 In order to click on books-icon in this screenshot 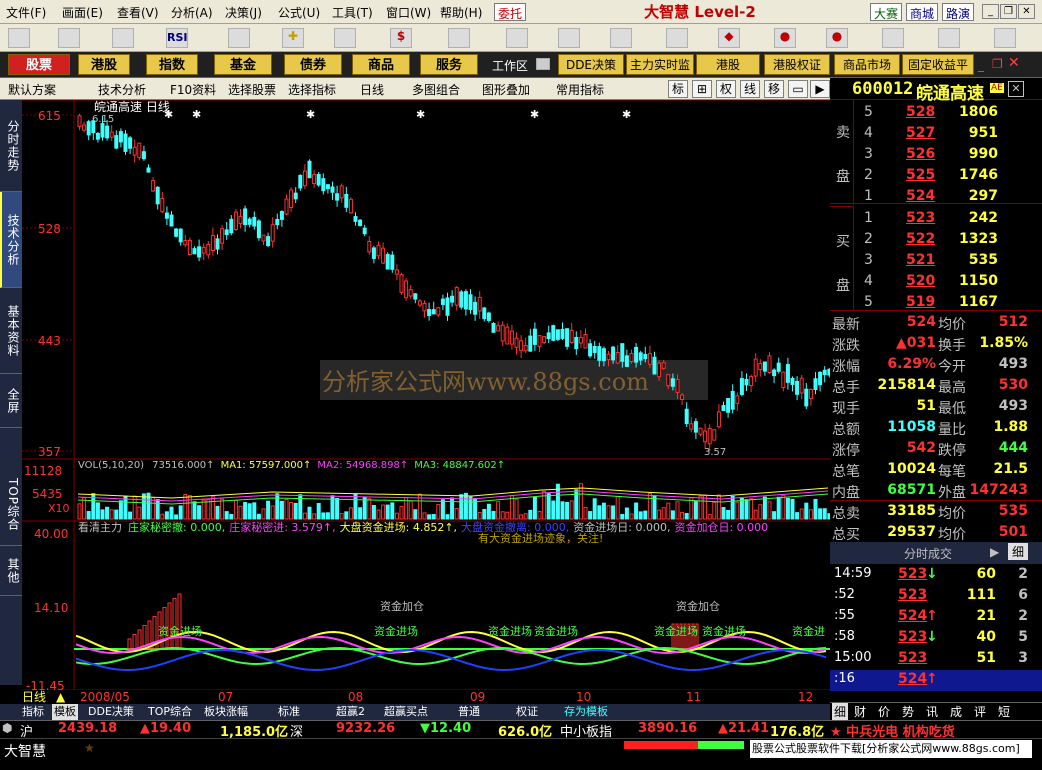, I will do `click(1005, 38)`.